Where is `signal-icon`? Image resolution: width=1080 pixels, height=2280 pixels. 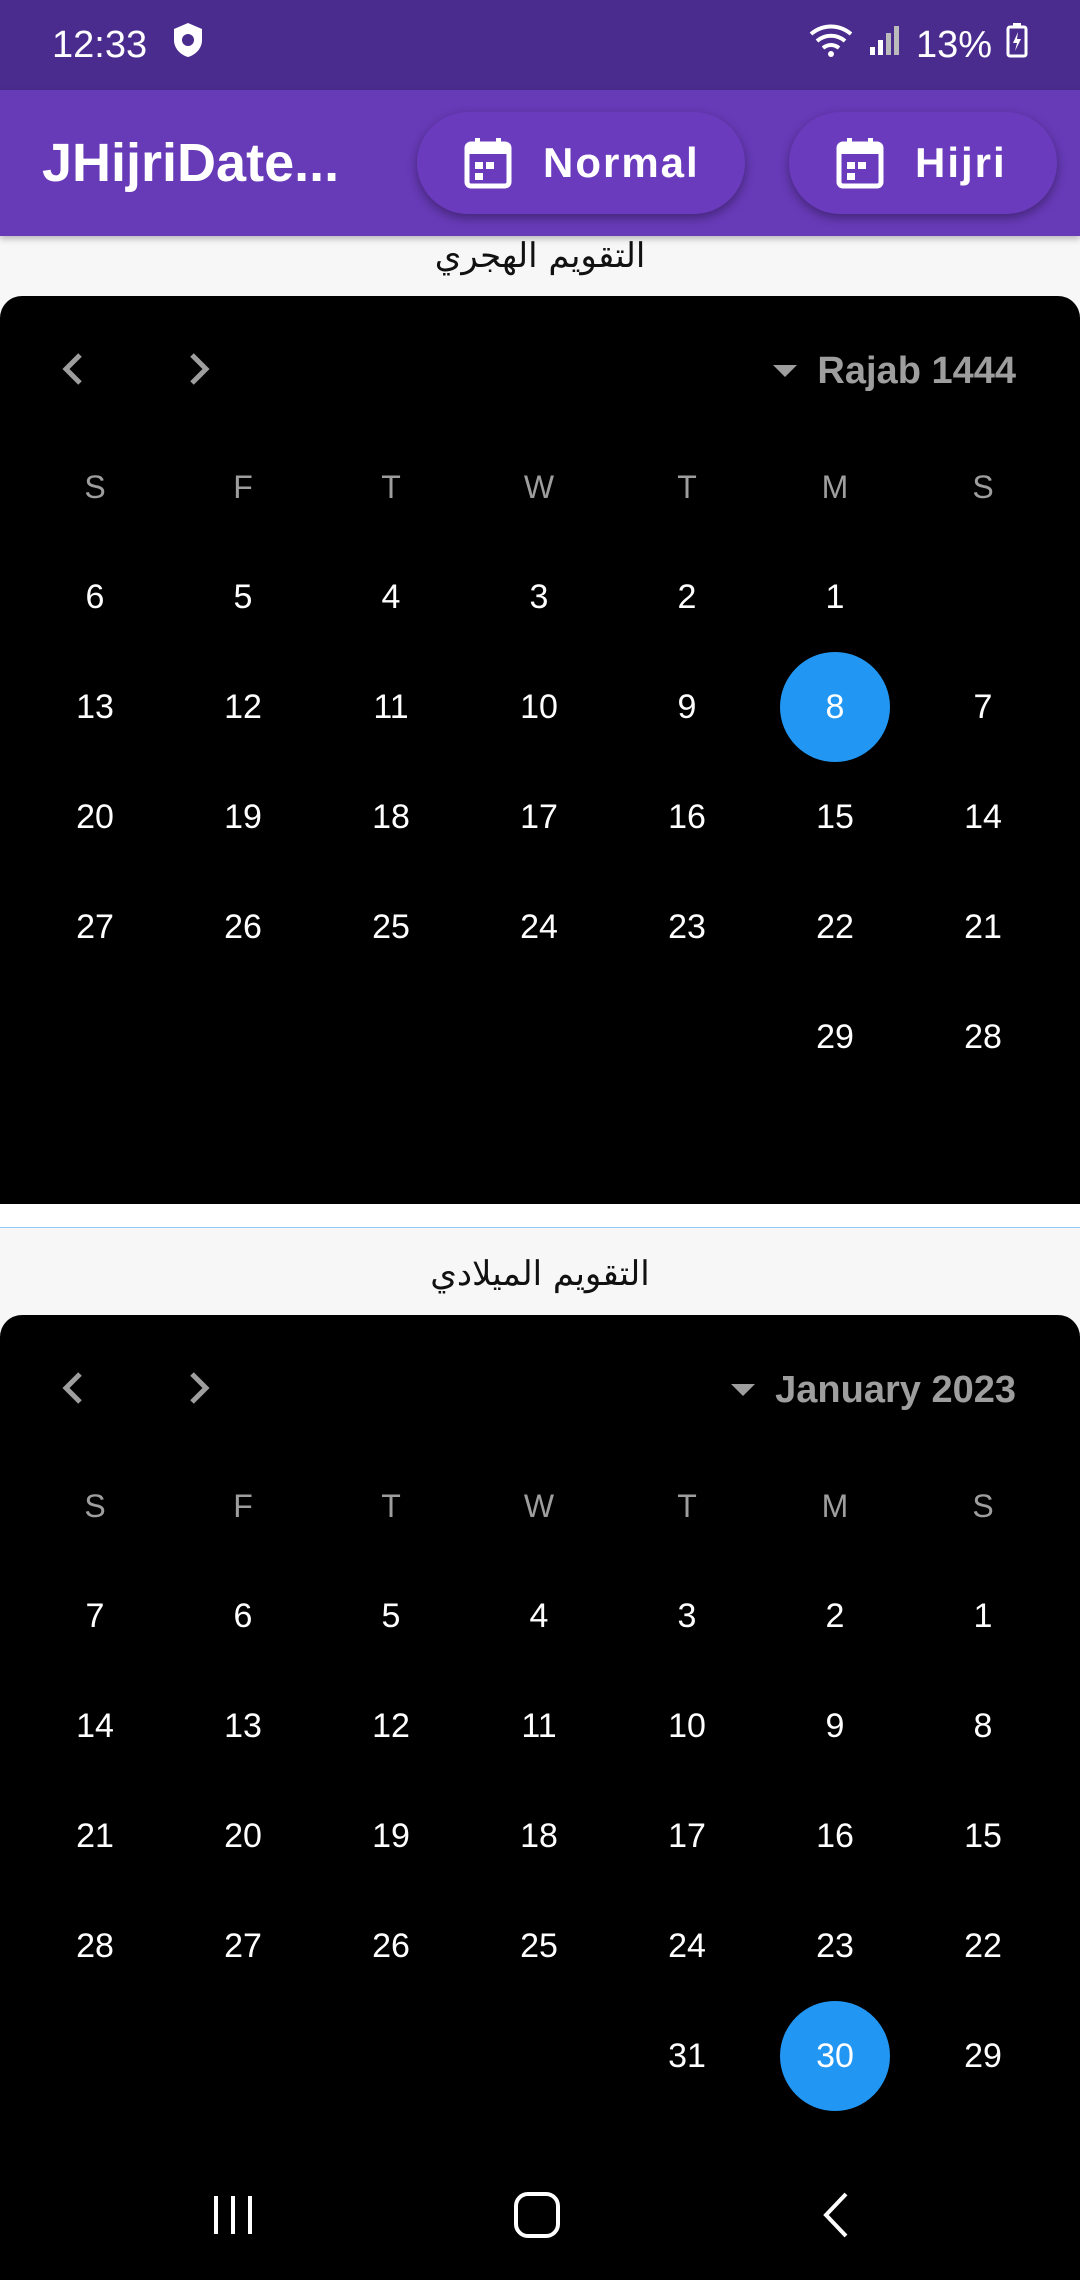 signal-icon is located at coordinates (885, 45).